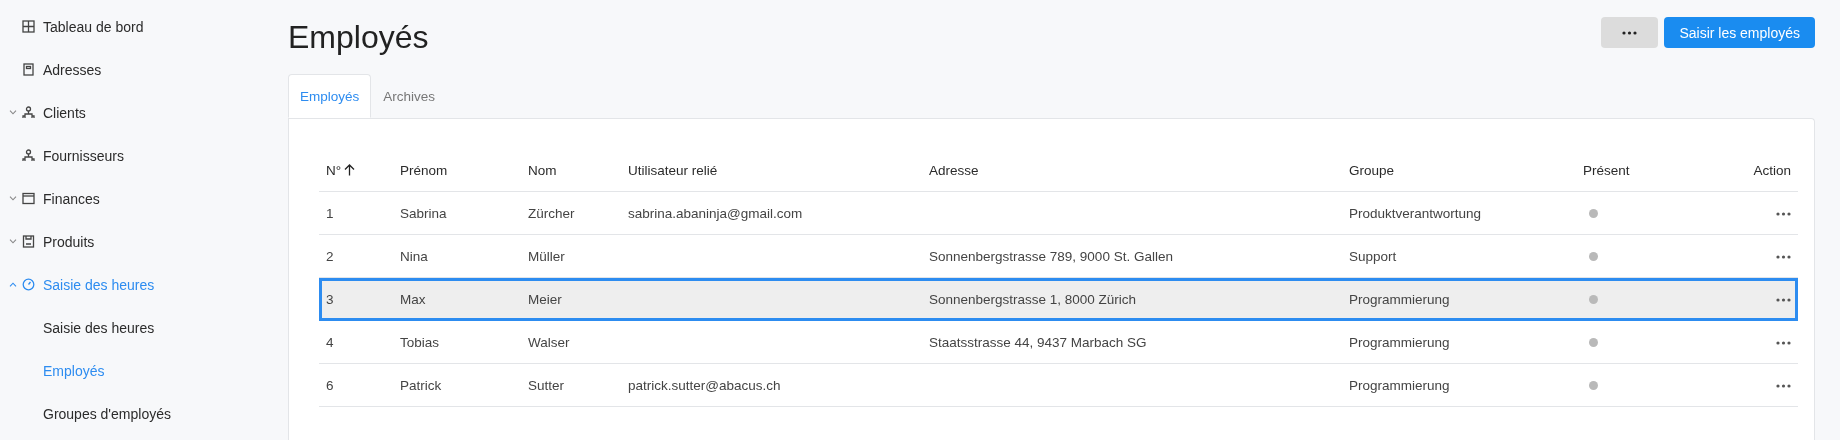  What do you see at coordinates (28, 69) in the screenshot?
I see `notebook-icon` at bounding box center [28, 69].